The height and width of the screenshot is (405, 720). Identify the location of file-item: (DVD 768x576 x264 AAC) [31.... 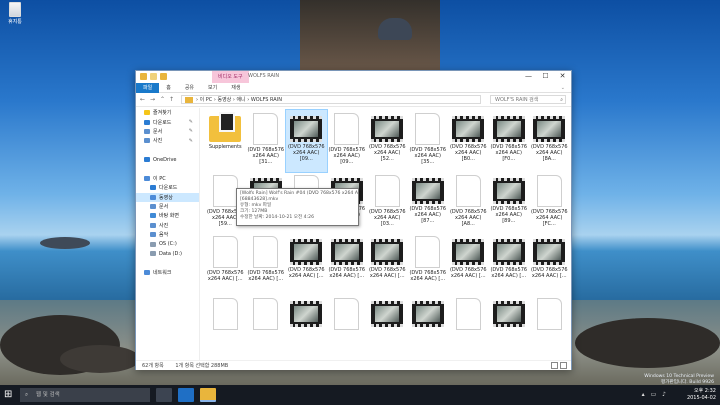
(266, 141).